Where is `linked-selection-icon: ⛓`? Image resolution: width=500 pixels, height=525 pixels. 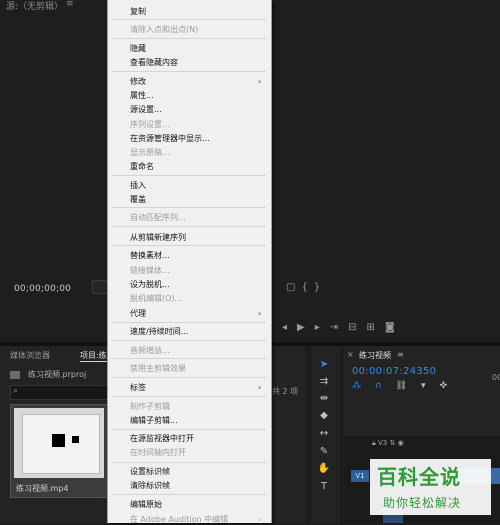 linked-selection-icon: ⛓ is located at coordinates (401, 386).